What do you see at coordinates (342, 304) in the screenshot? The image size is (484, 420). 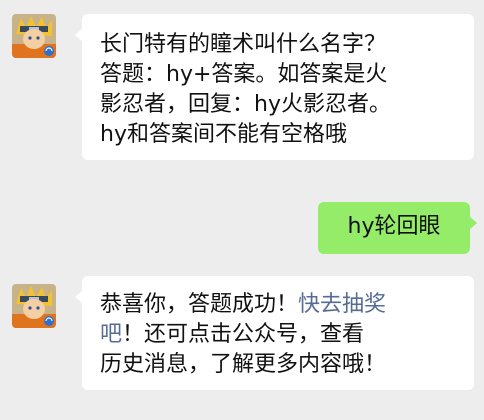 I see `lottery-link: 快去抽奖` at bounding box center [342, 304].